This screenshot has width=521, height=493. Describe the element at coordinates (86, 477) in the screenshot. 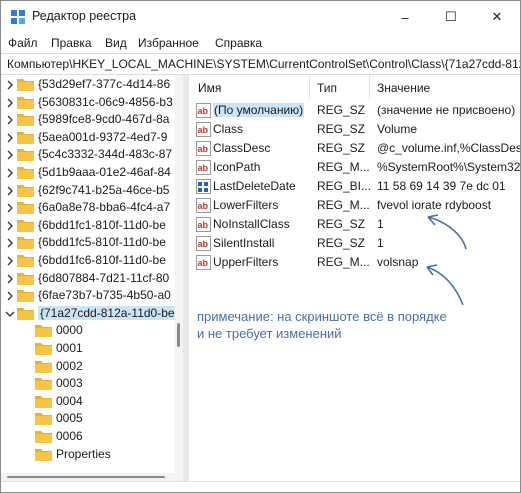

I see `tree-horizontal-scroll-thumb` at that location.